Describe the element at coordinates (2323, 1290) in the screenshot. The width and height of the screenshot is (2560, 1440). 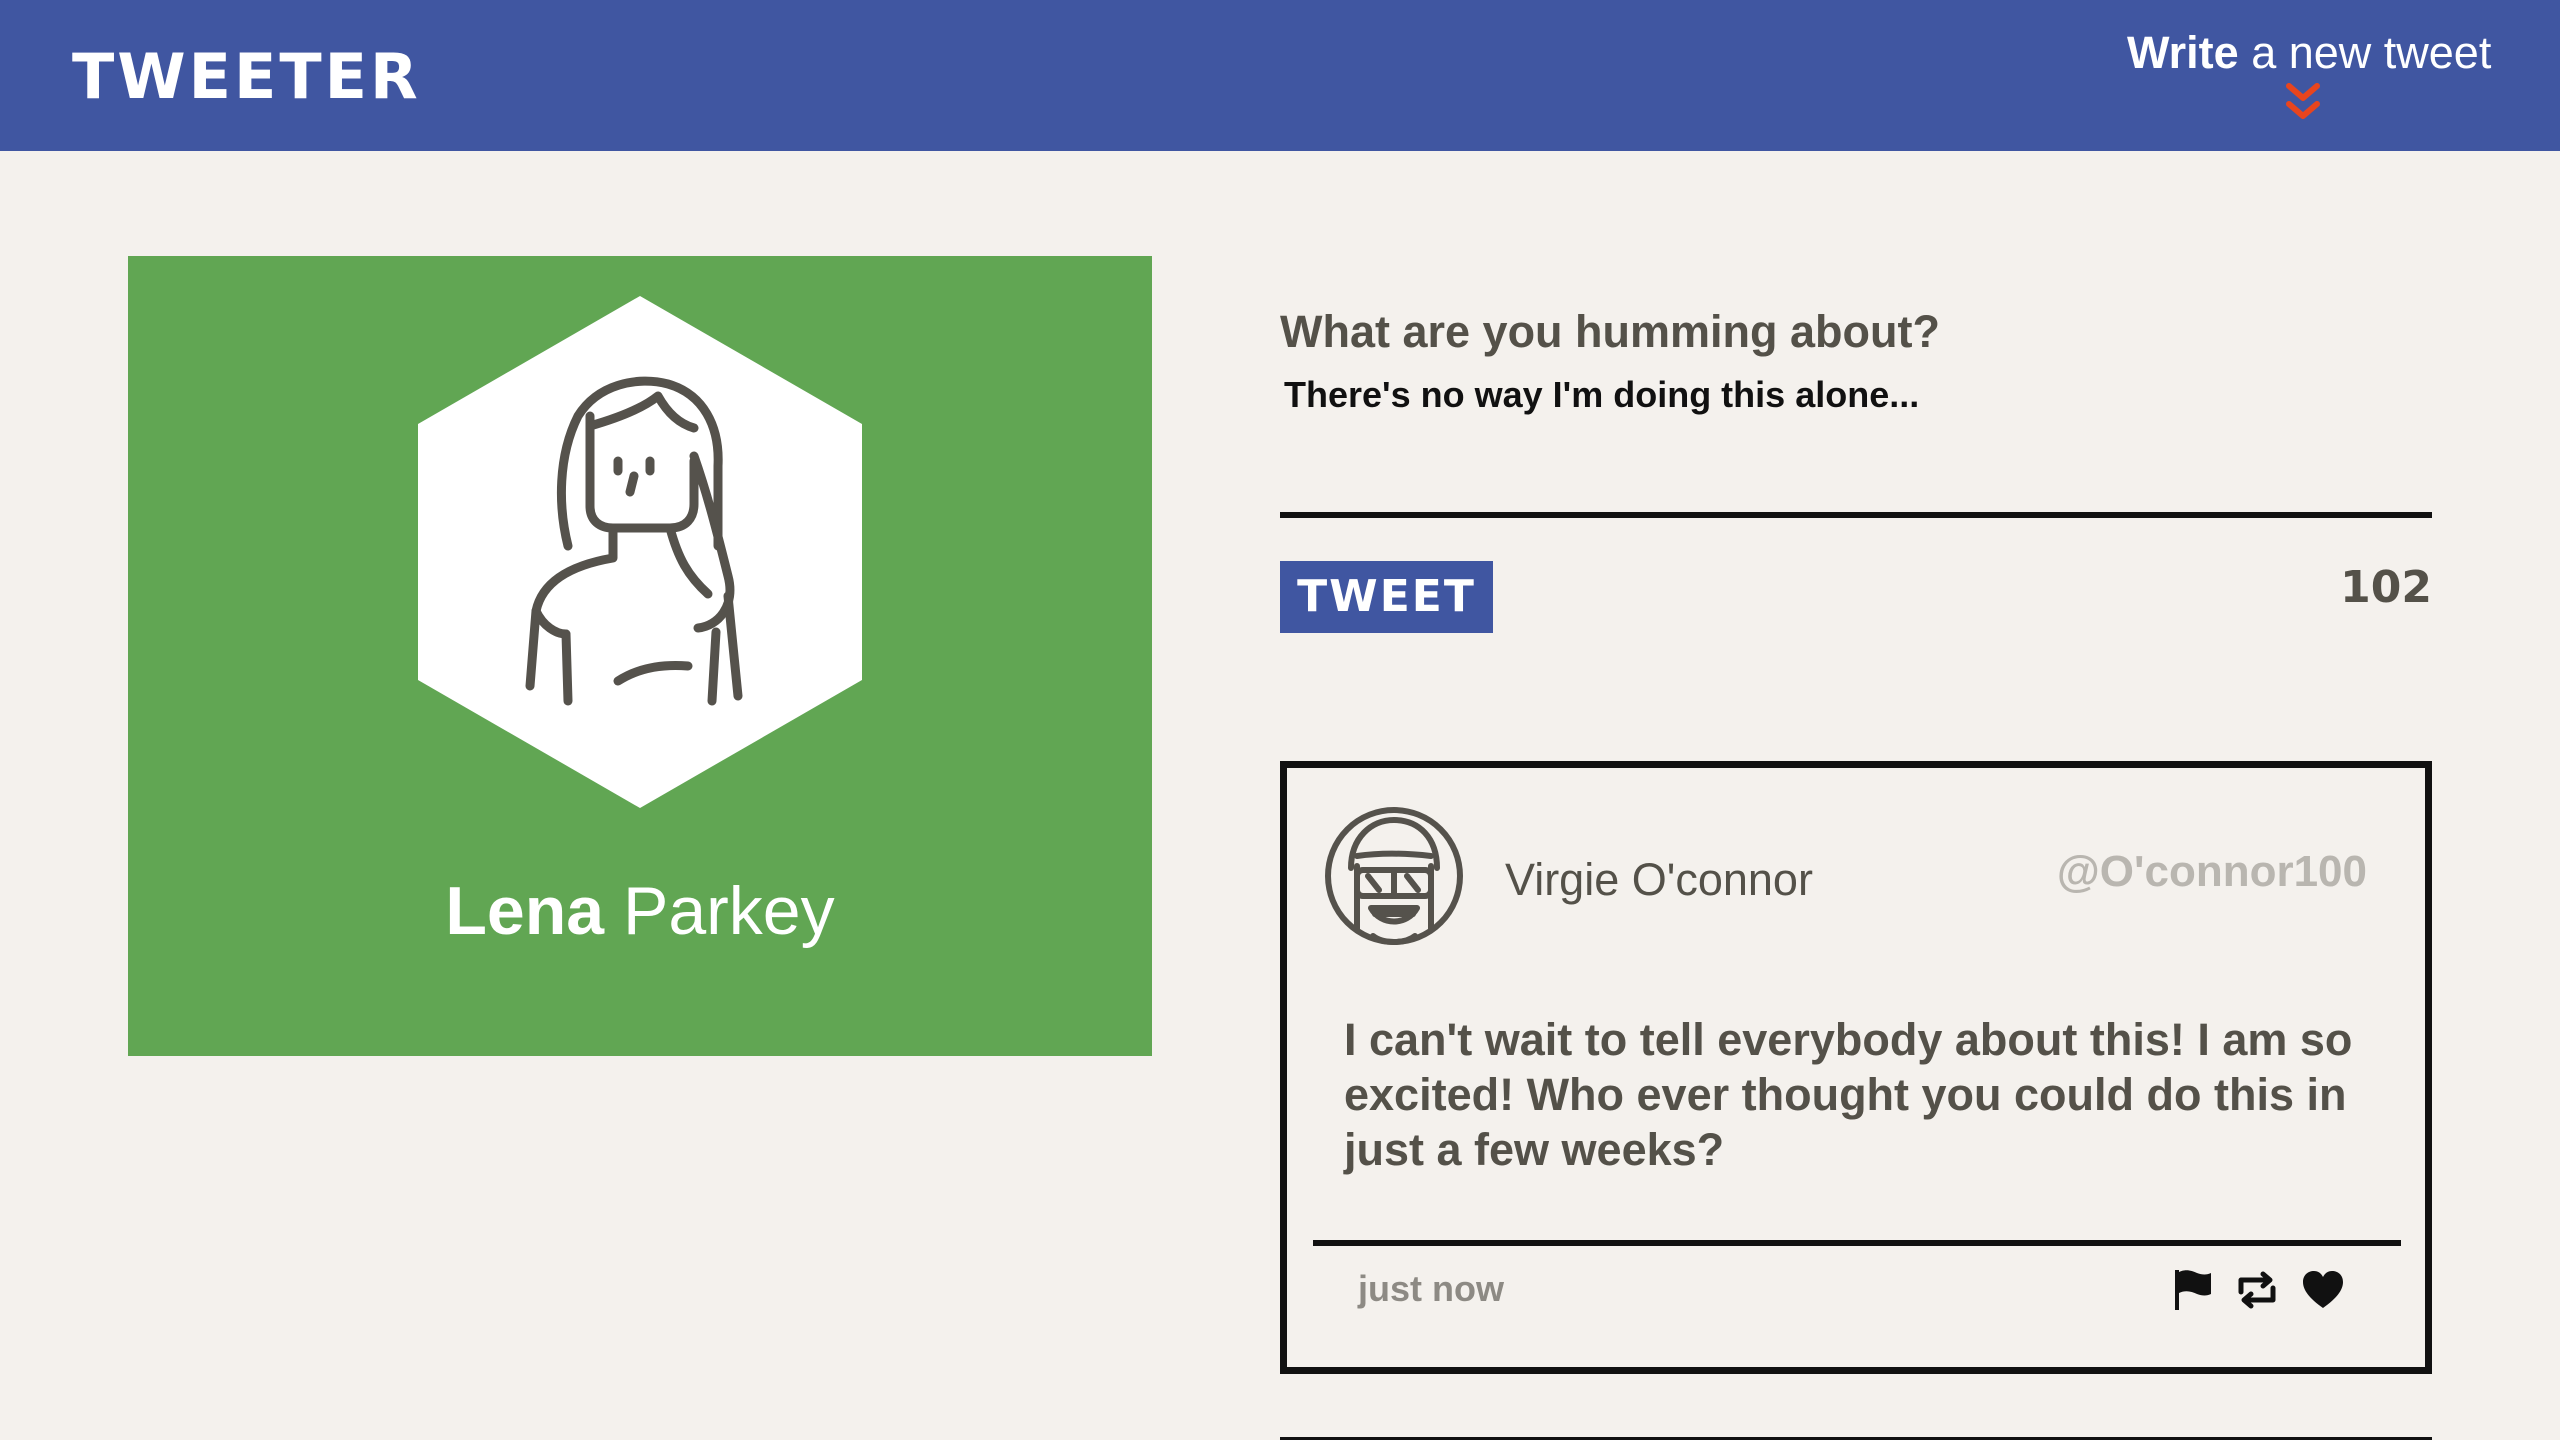
I see `heart-icon` at that location.